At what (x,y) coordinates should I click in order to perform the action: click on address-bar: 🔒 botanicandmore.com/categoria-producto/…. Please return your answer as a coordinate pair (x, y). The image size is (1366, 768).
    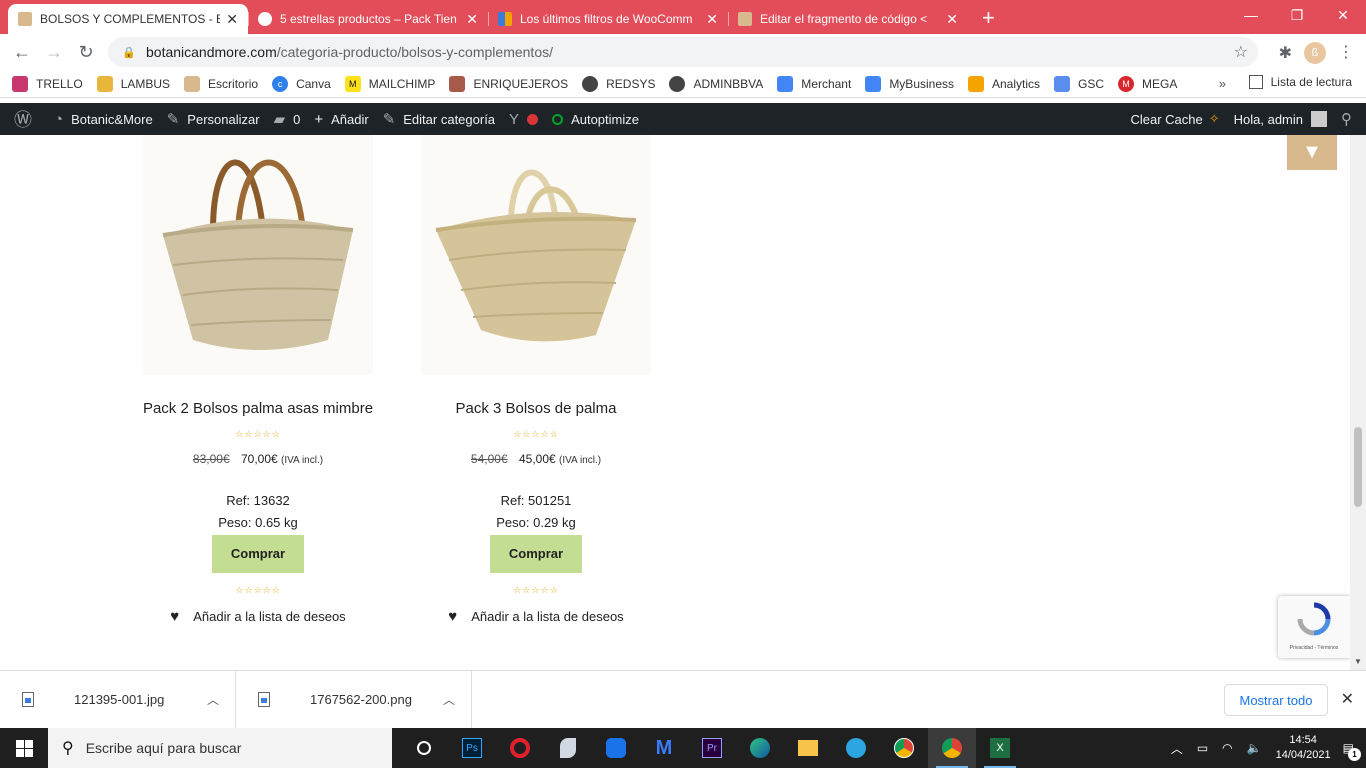
    Looking at the image, I should click on (683, 52).